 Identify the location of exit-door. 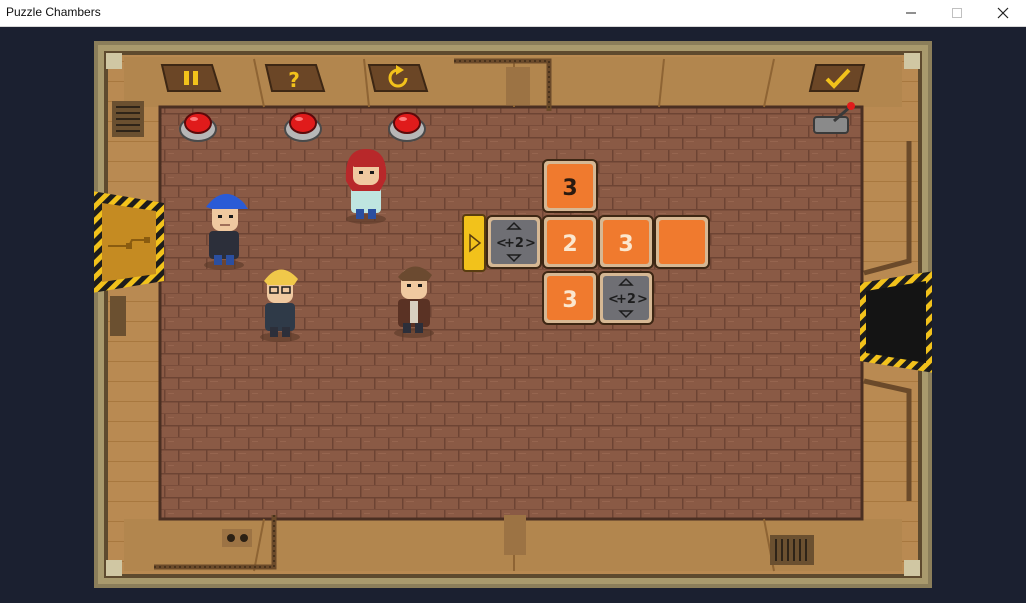
(897, 322).